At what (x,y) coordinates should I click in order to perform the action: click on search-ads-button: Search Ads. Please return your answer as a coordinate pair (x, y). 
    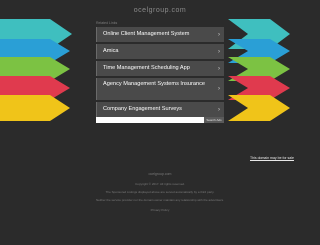
    Looking at the image, I should click on (214, 120).